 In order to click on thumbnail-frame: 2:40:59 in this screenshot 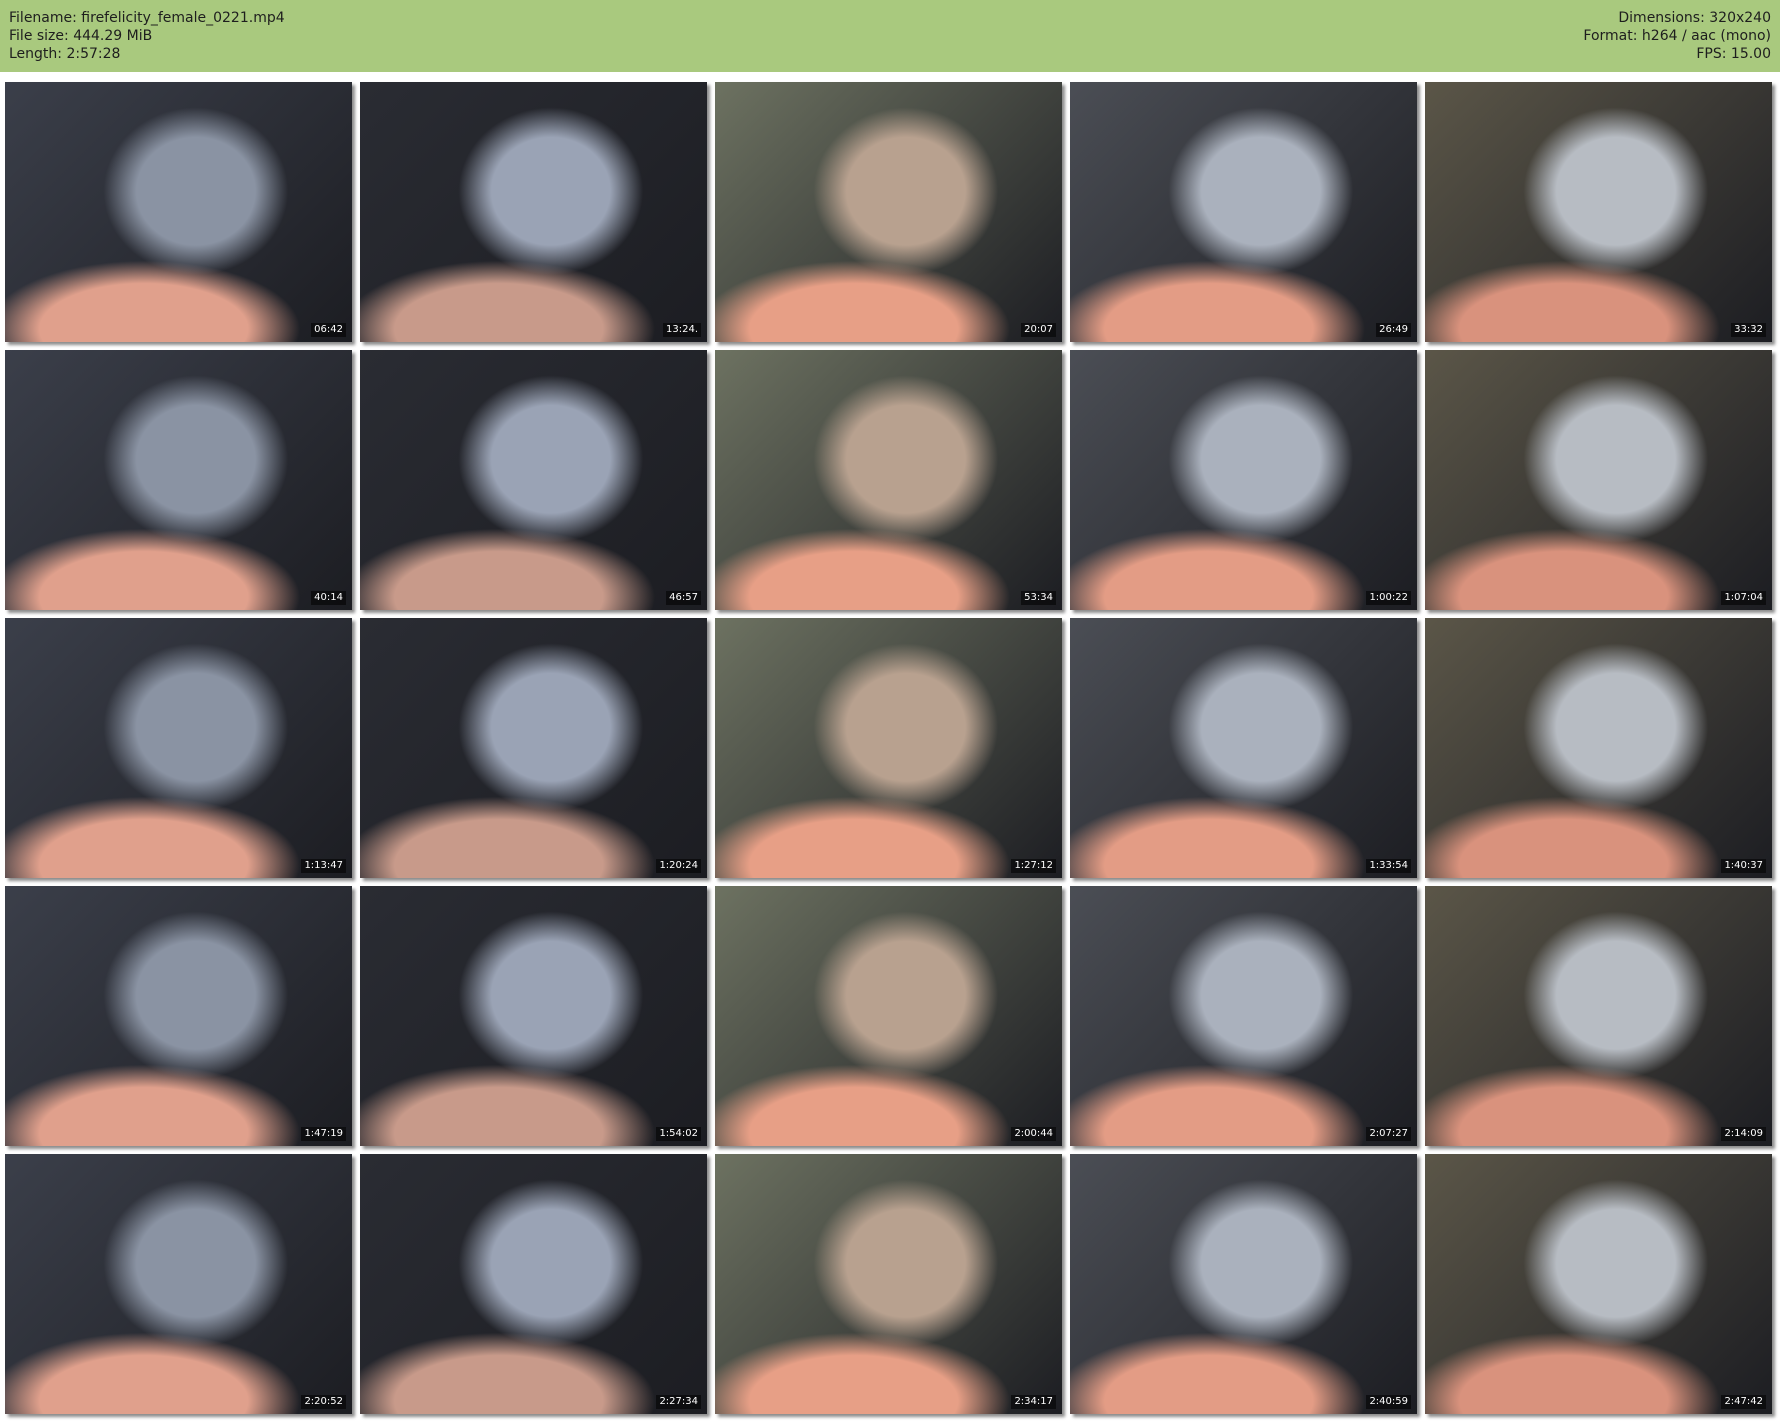, I will do `click(1243, 1284)`.